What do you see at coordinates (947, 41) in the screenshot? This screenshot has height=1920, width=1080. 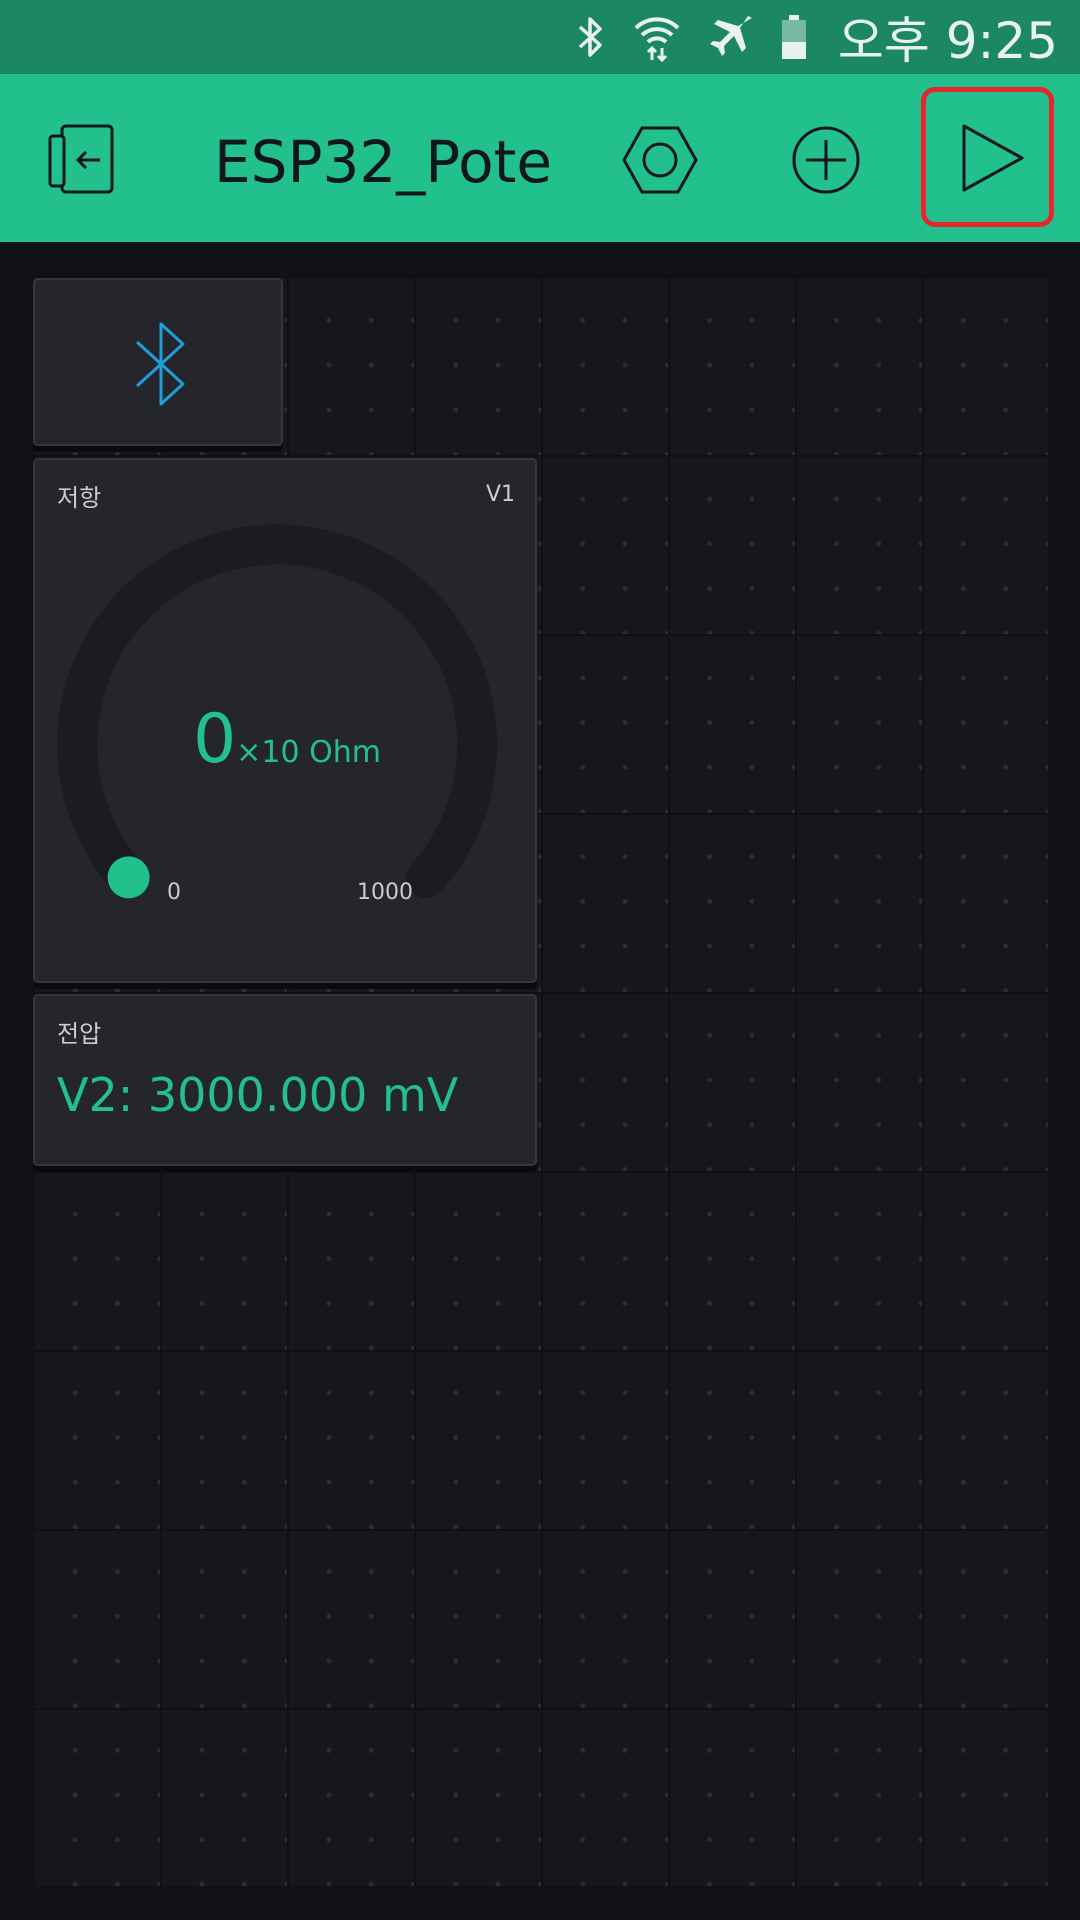 I see `status-time: 오후 9:25` at bounding box center [947, 41].